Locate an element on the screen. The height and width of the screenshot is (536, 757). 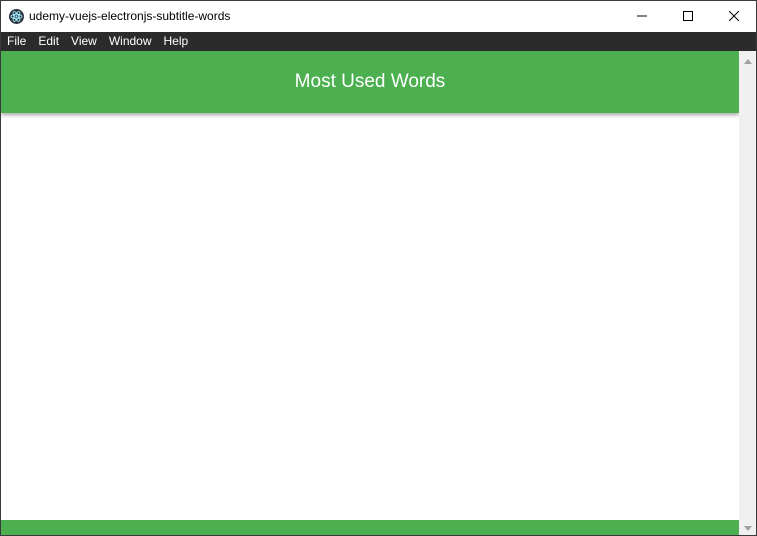
minimize-button is located at coordinates (642, 16).